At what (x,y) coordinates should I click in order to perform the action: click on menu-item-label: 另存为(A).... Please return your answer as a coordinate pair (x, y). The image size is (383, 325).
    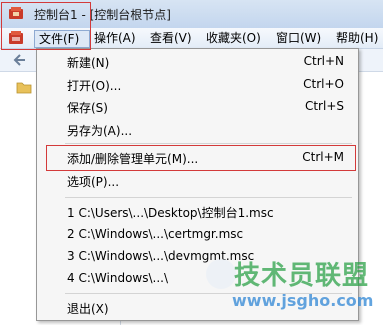
    Looking at the image, I should click on (100, 131).